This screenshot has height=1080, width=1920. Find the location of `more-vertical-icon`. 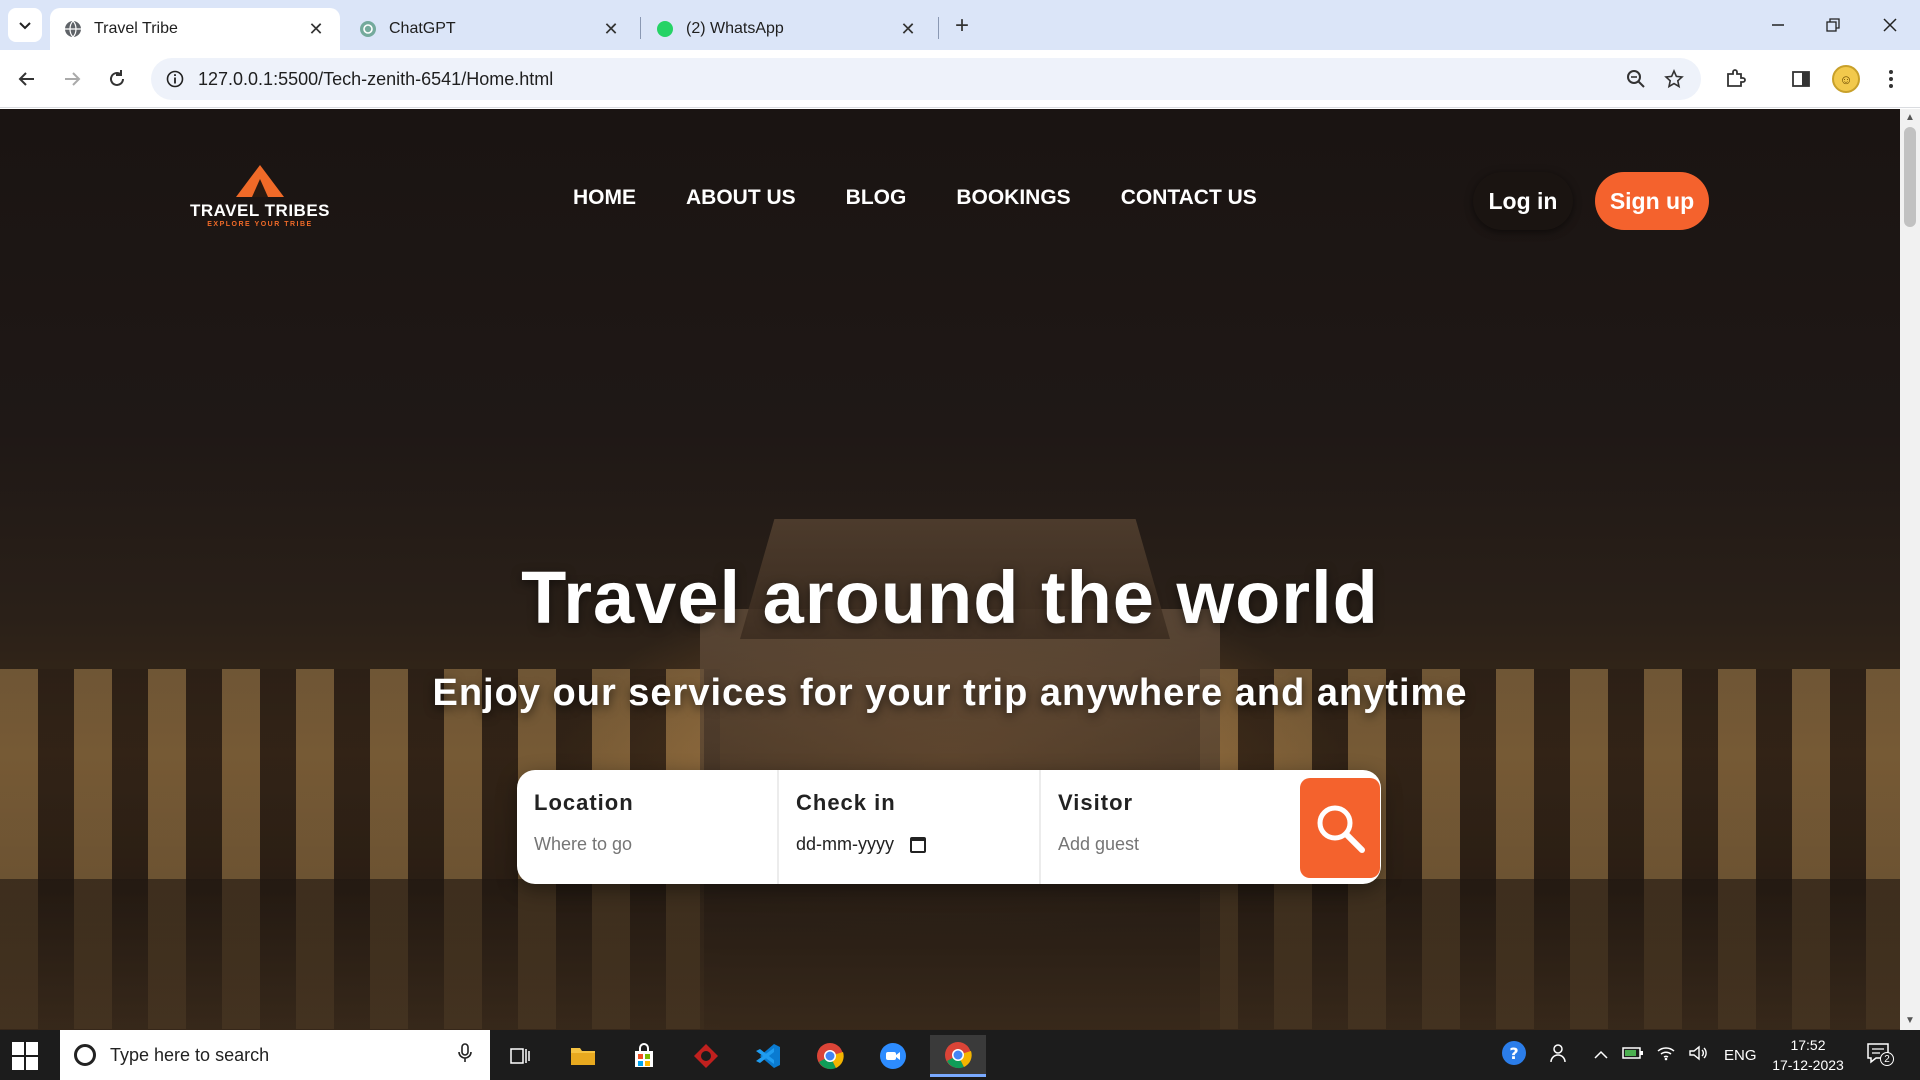

more-vertical-icon is located at coordinates (1891, 79).